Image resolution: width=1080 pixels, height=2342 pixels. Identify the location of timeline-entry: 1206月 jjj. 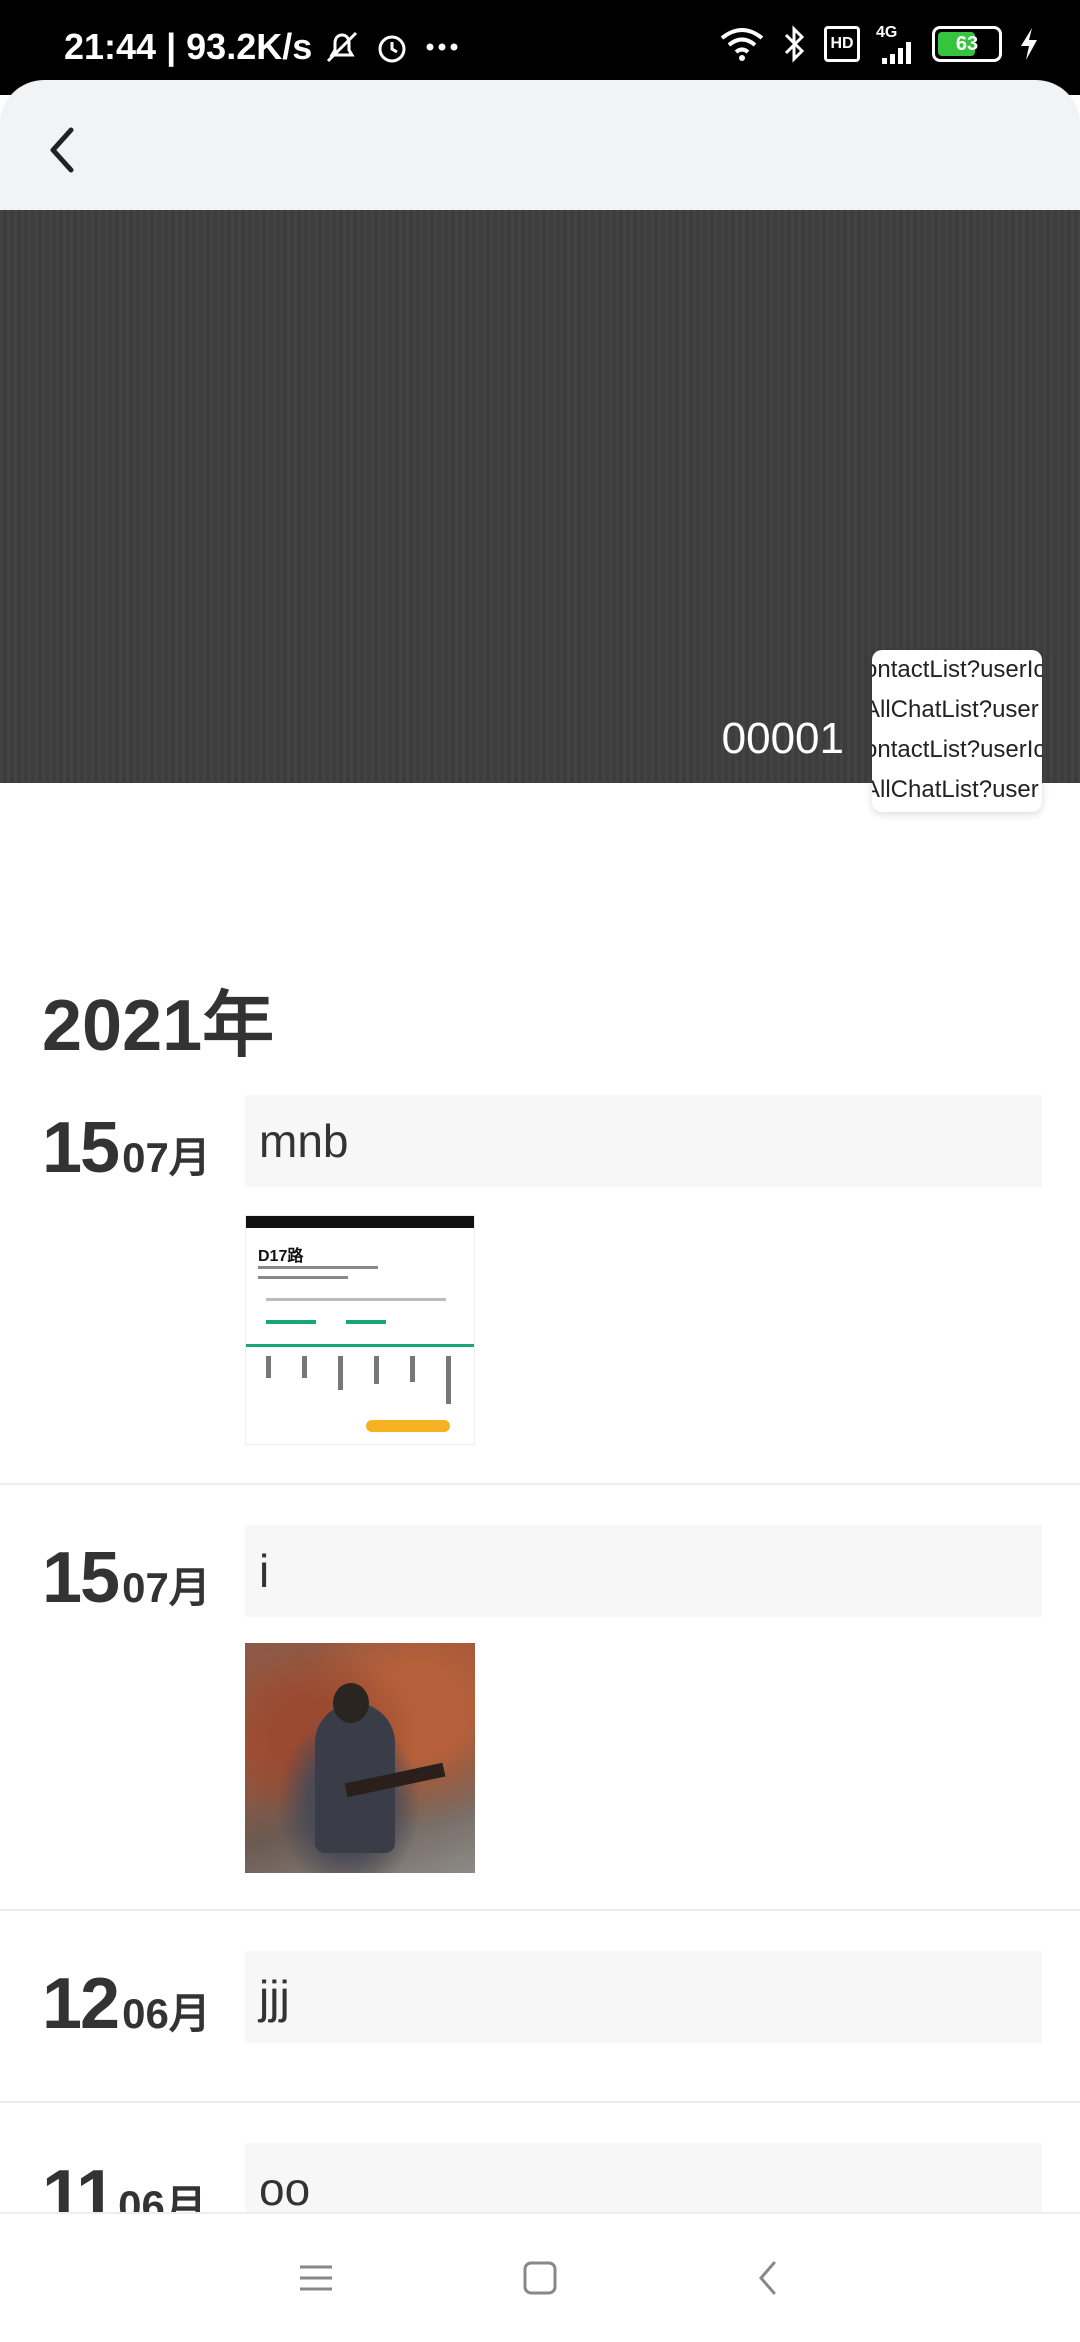
(540, 2026).